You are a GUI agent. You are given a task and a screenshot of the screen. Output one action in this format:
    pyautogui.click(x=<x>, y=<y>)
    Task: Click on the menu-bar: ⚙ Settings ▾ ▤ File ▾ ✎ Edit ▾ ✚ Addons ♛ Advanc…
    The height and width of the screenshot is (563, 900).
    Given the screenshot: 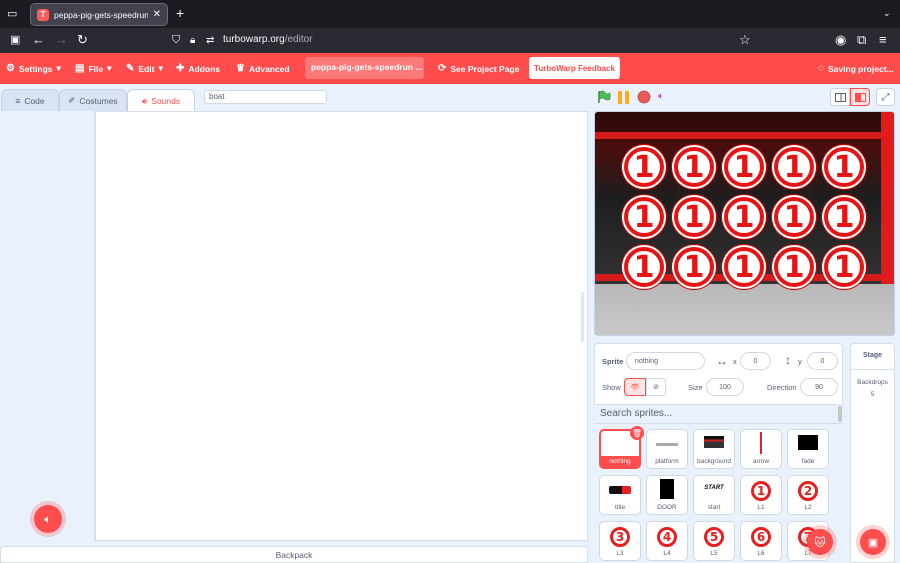 What is the action you would take?
    pyautogui.click(x=450, y=68)
    